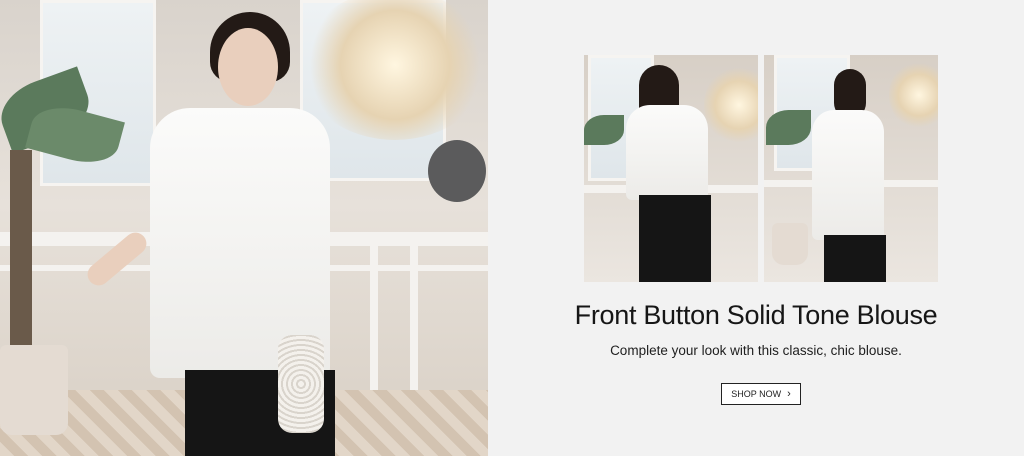 This screenshot has width=1024, height=456. I want to click on shop-now-button: SHOP NOW ›, so click(761, 394).